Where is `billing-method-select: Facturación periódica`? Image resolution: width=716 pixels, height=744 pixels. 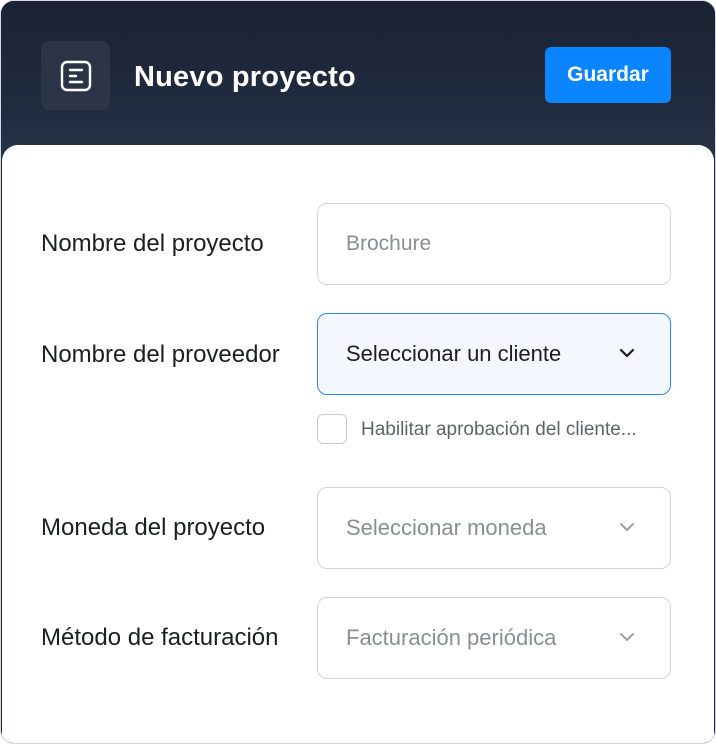
billing-method-select: Facturación periódica is located at coordinates (494, 638).